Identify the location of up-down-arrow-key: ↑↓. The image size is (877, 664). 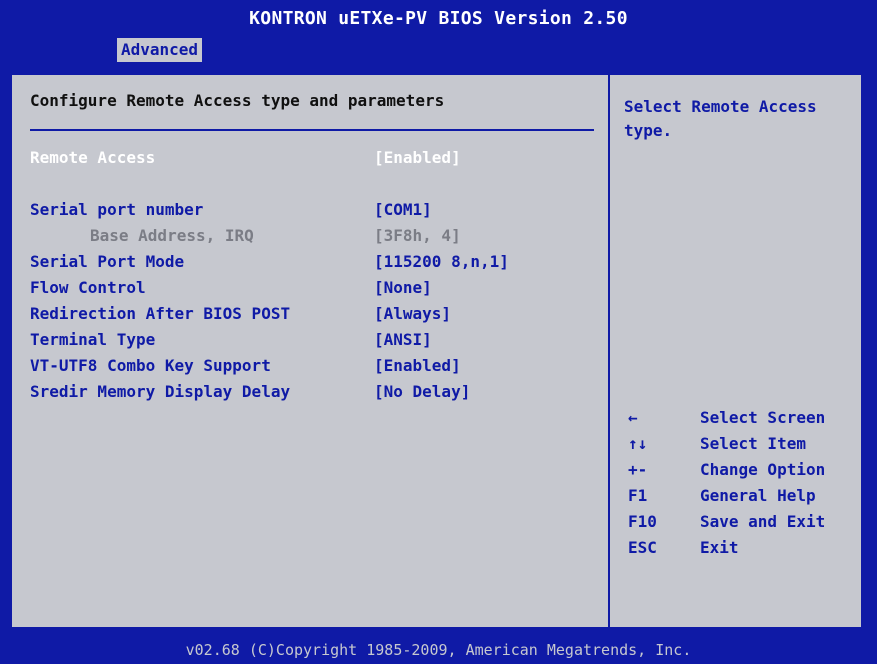
(638, 443).